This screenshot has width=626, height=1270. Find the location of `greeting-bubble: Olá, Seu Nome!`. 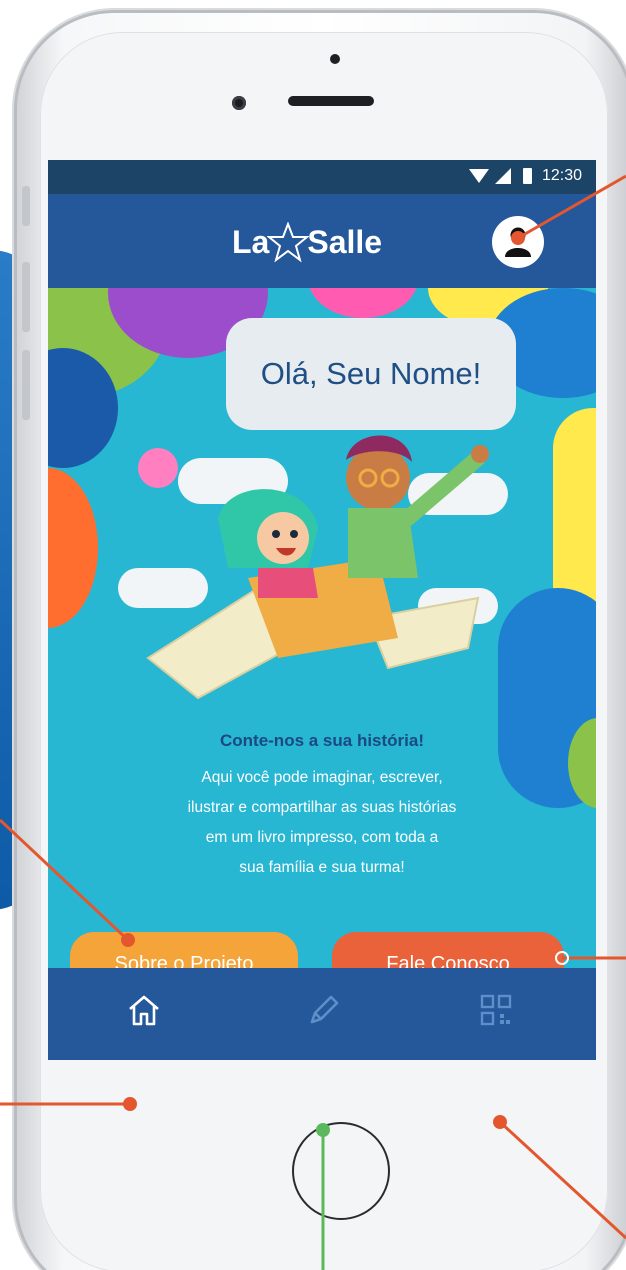

greeting-bubble: Olá, Seu Nome! is located at coordinates (371, 374).